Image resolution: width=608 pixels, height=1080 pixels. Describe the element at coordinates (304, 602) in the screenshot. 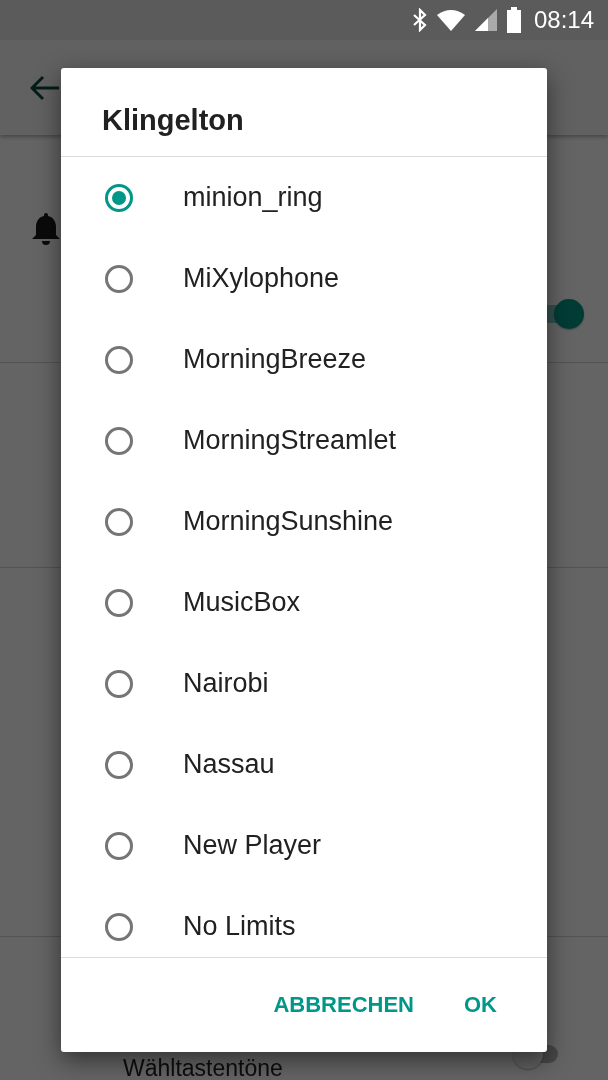

I see `ringtone-option: MusicBox` at that location.